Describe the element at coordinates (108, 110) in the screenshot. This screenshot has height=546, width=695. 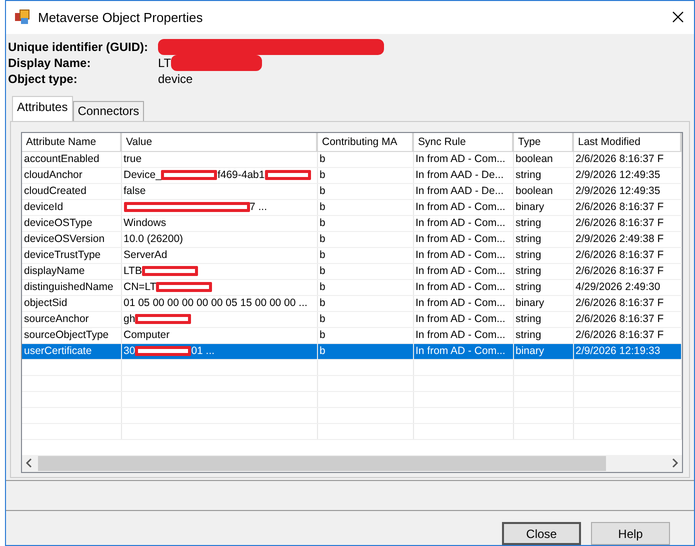
I see `tab: Connectors` at that location.